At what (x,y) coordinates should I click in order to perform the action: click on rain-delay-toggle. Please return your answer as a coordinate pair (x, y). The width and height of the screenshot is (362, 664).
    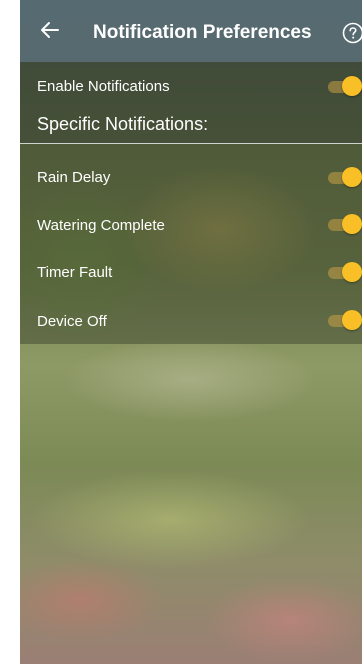
    Looking at the image, I should click on (345, 177).